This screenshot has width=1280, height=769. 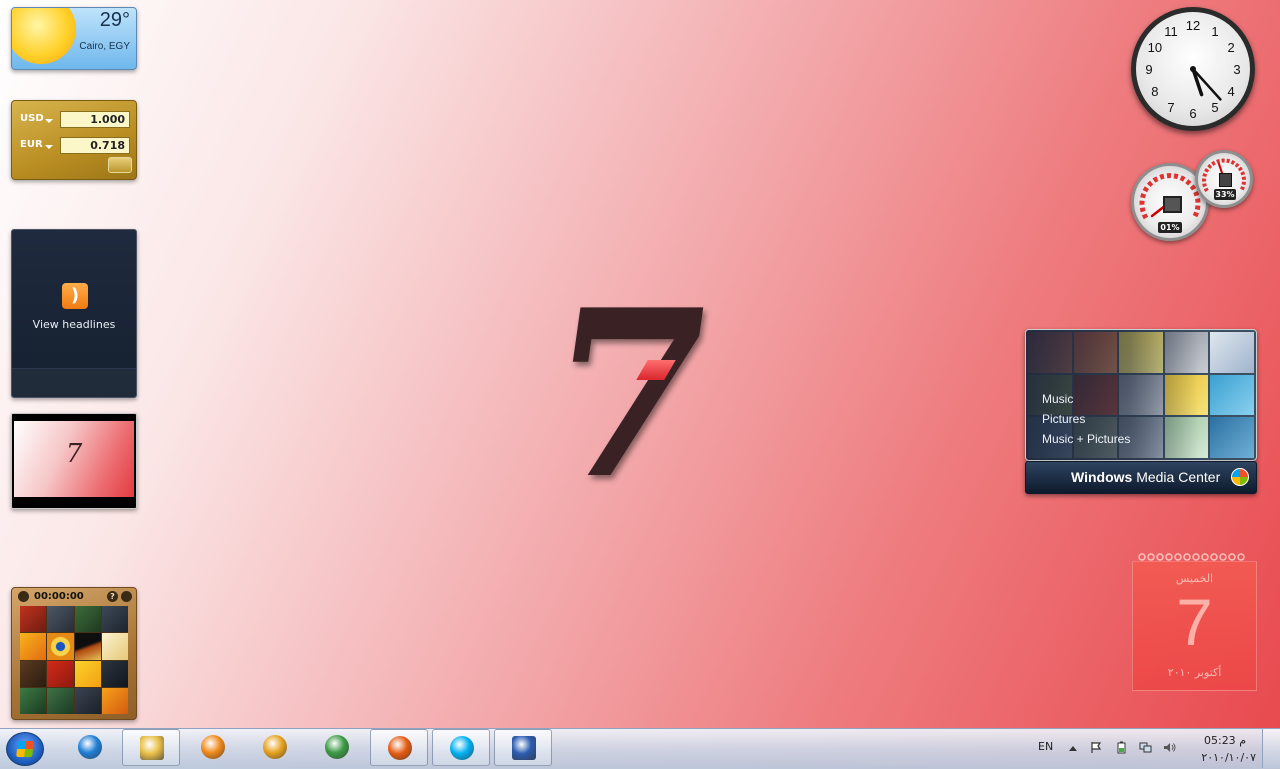 I want to click on clock-number: 3, so click(x=1236, y=69).